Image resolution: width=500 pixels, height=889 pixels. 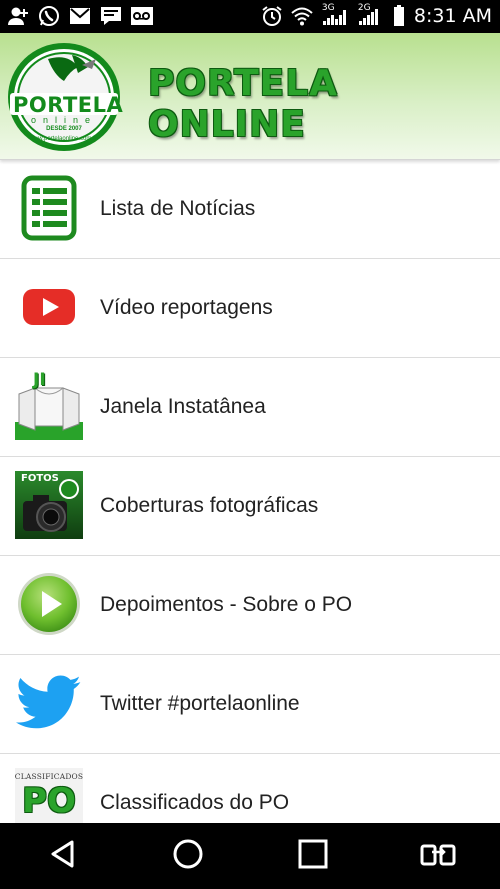 What do you see at coordinates (243, 104) in the screenshot?
I see `app-title: PORTELA ONLINE` at bounding box center [243, 104].